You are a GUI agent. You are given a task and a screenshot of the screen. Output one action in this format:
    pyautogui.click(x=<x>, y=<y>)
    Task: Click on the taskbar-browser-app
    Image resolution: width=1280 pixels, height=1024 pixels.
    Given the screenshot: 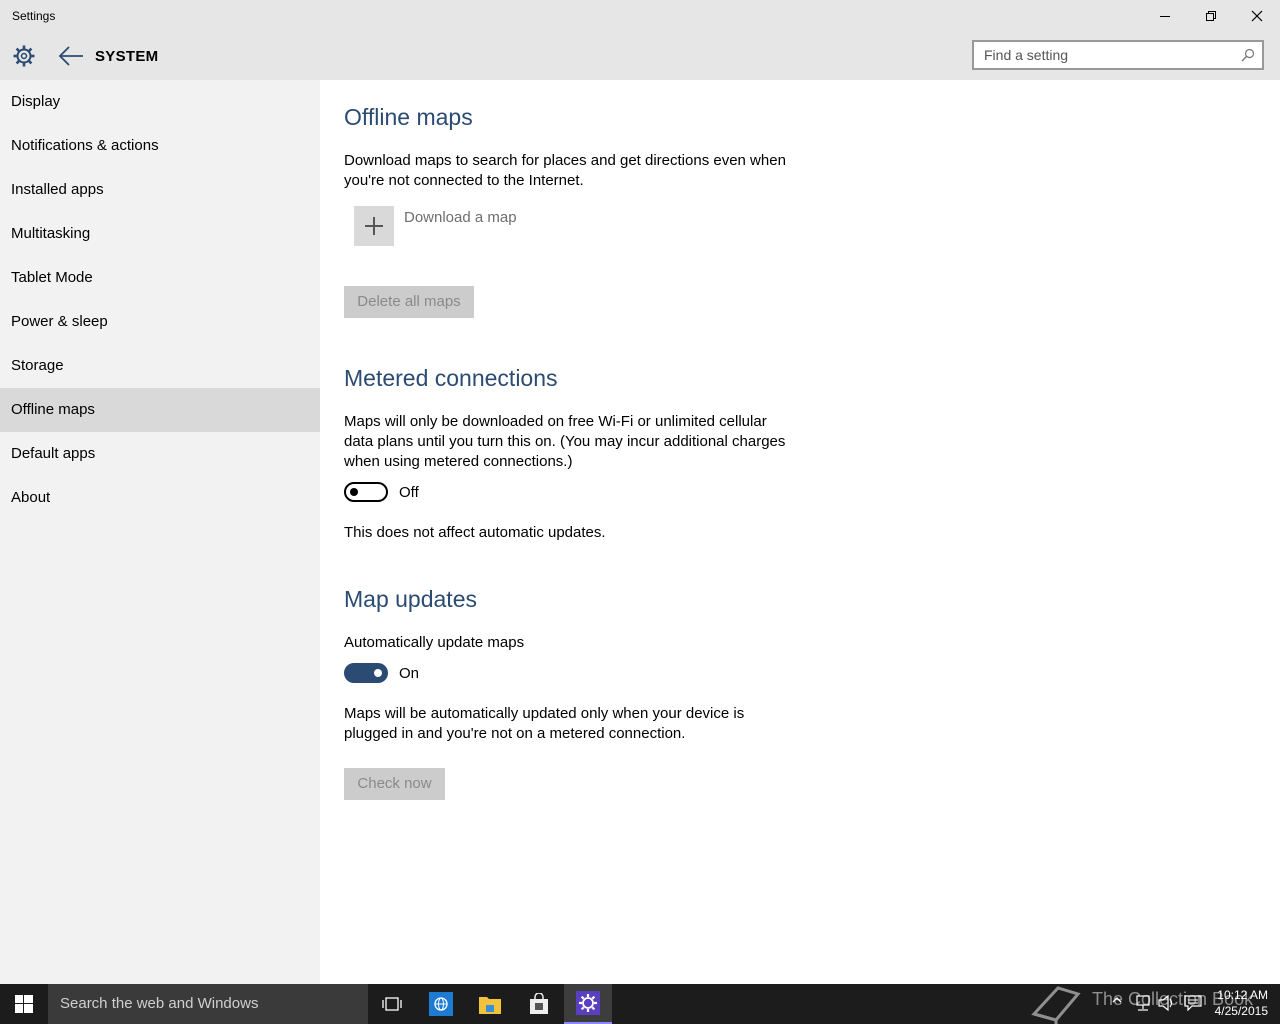 What is the action you would take?
    pyautogui.click(x=441, y=1004)
    